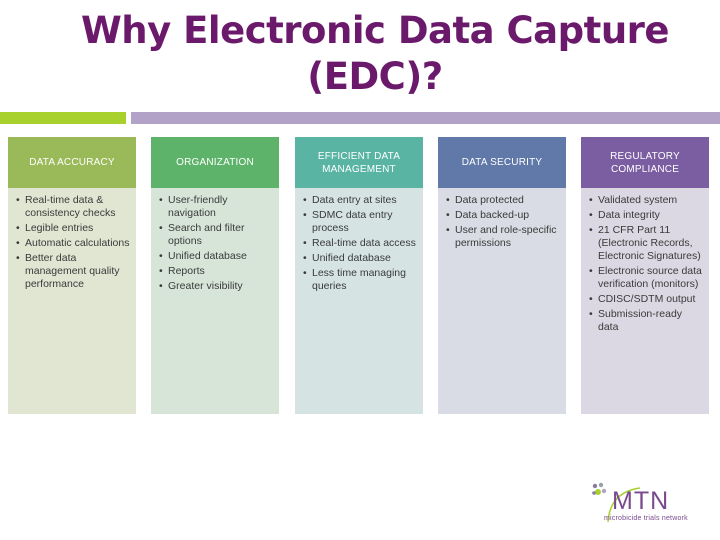 Image resolution: width=720 pixels, height=540 pixels. Describe the element at coordinates (646, 215) in the screenshot. I see `bullet-item: Data integrity` at that location.